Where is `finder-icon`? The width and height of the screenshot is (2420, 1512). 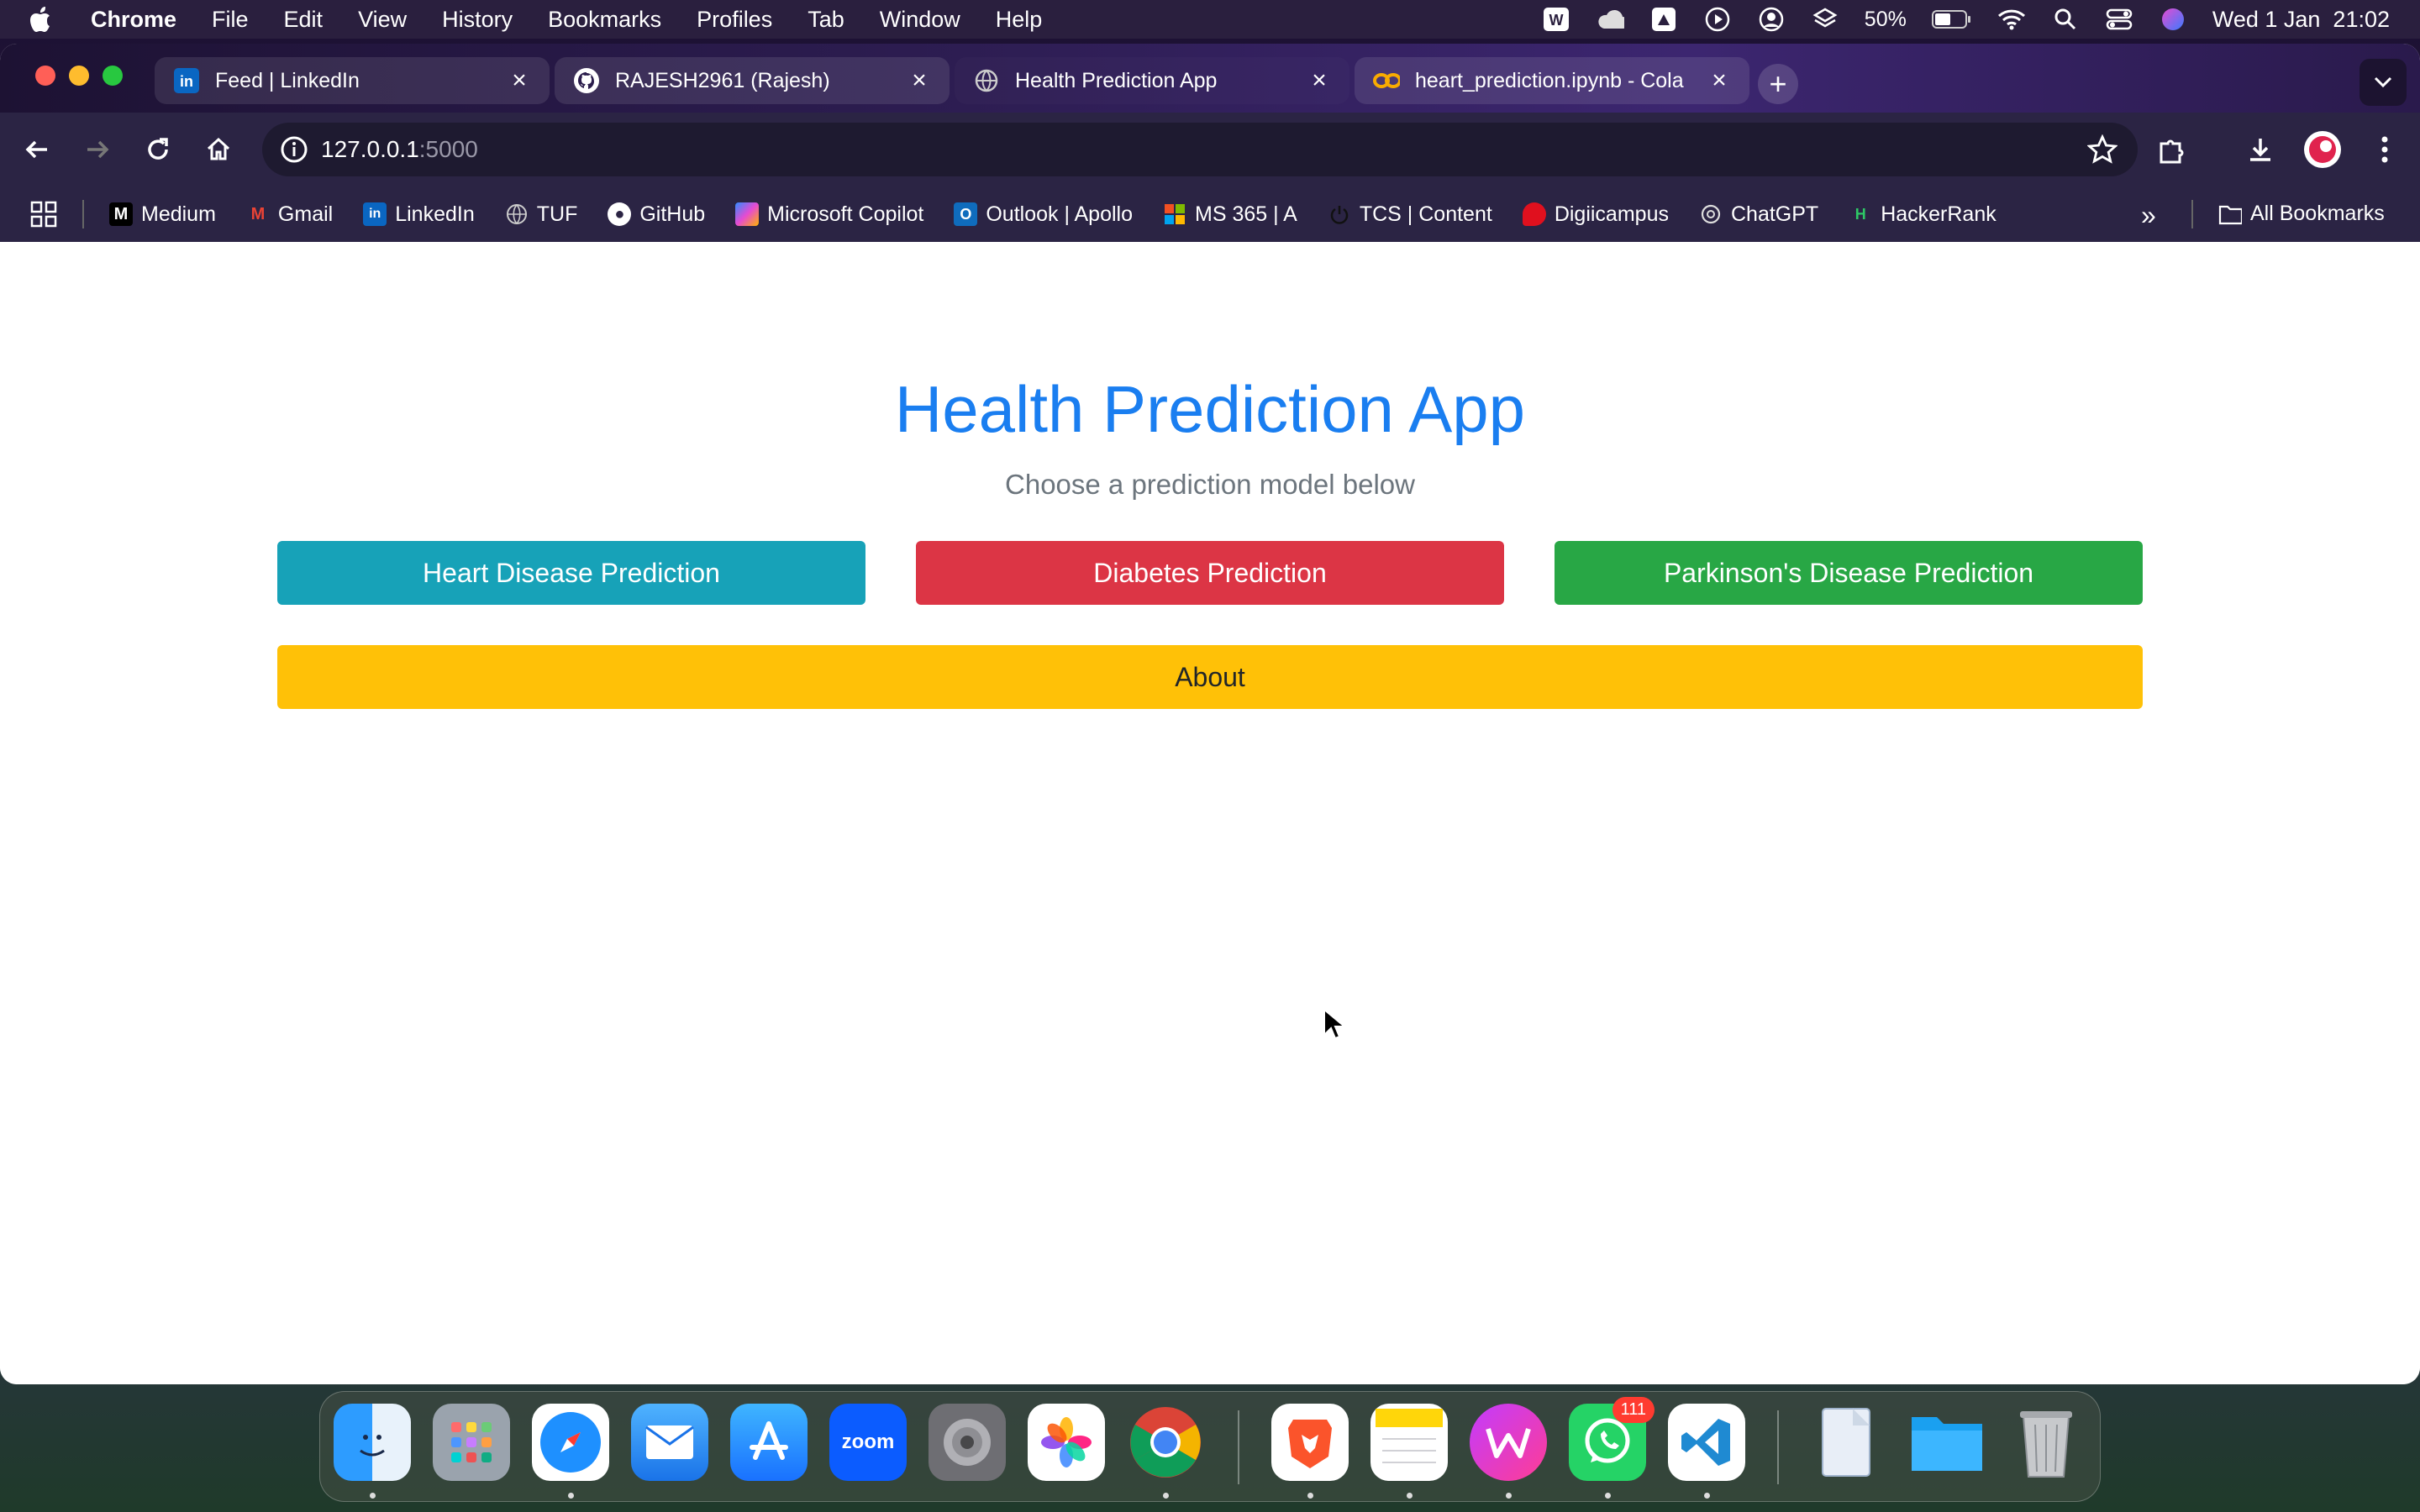 finder-icon is located at coordinates (372, 1442).